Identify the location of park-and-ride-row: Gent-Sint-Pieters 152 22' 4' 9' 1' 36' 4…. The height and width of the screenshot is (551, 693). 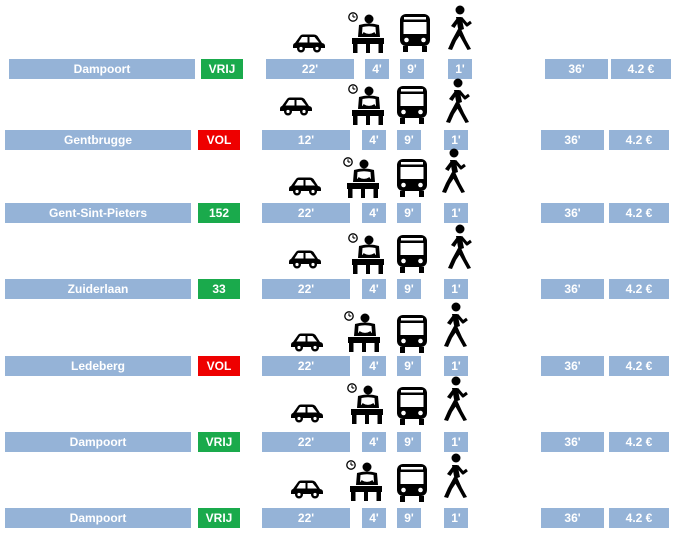
(346, 188).